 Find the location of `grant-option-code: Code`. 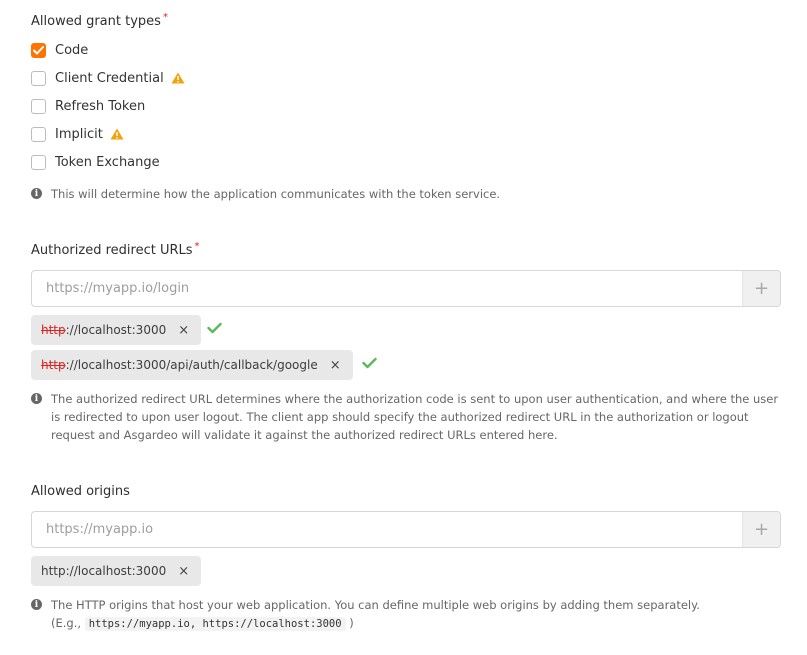

grant-option-code: Code is located at coordinates (59, 50).